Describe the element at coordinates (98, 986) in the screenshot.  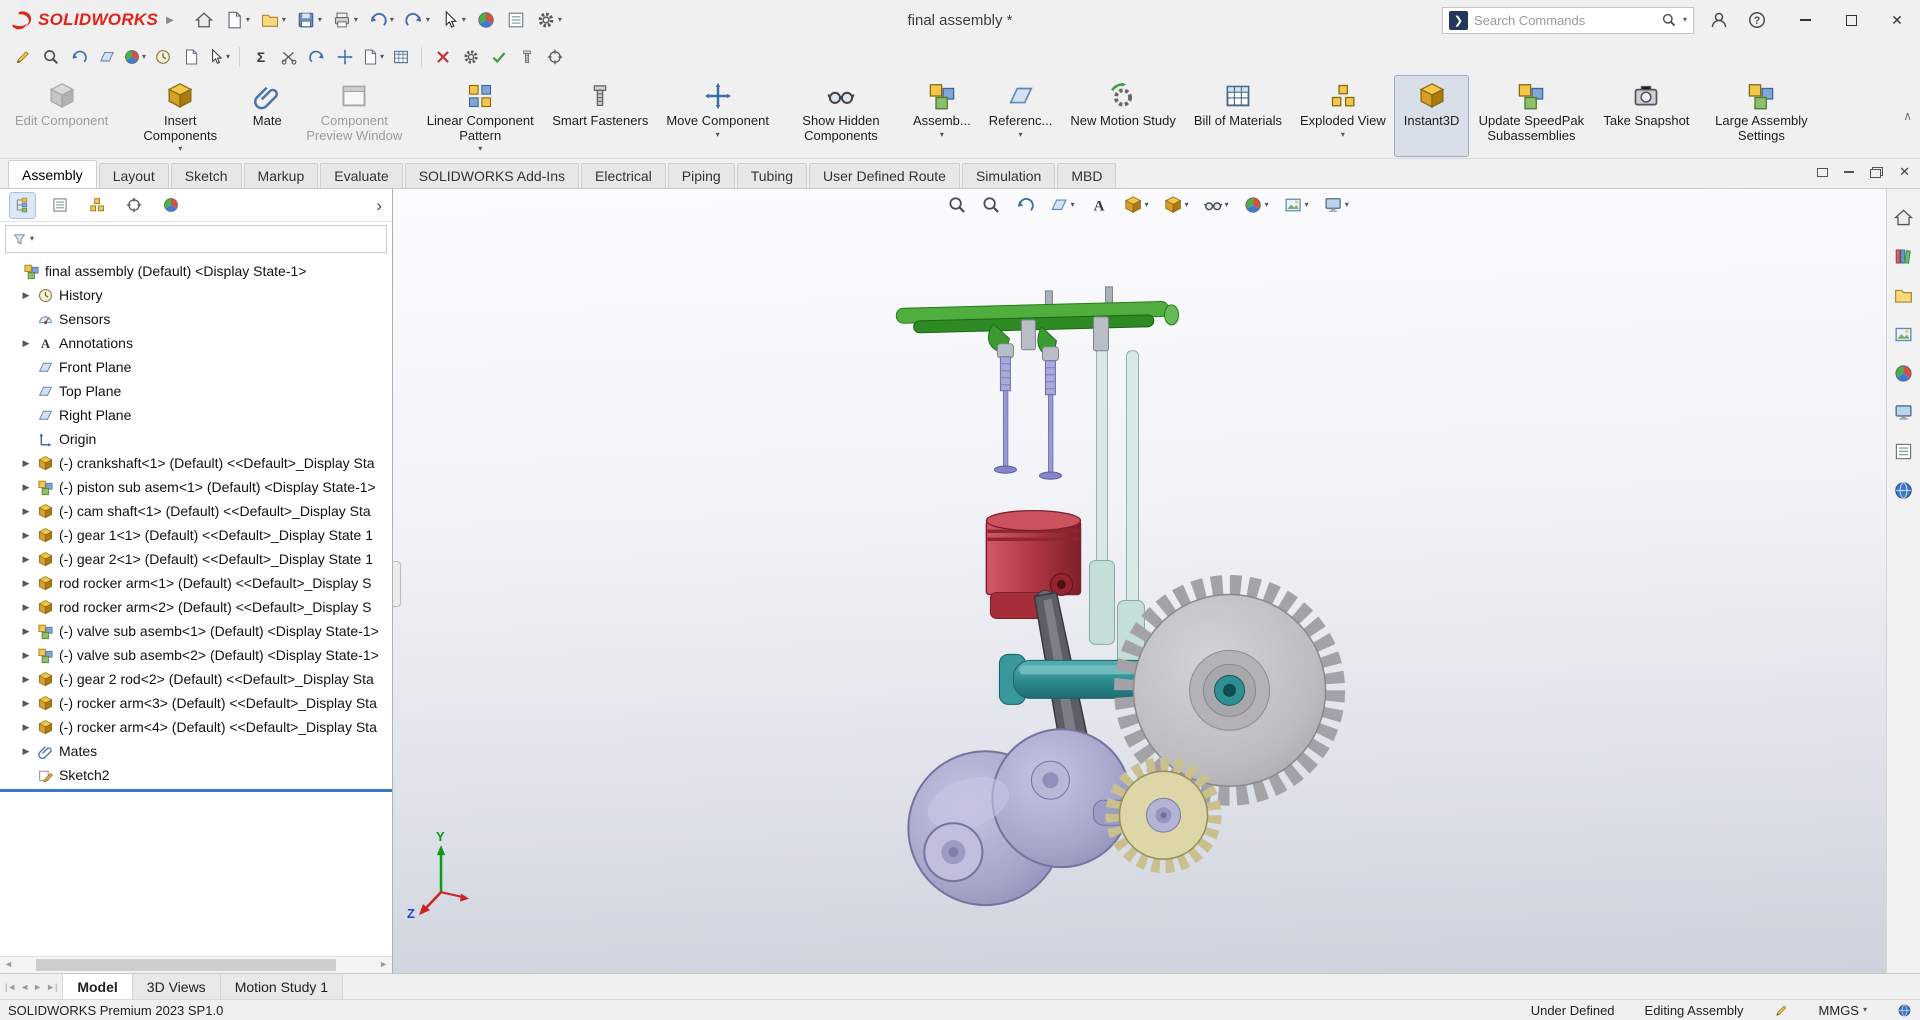
I see `tab-model: Model` at that location.